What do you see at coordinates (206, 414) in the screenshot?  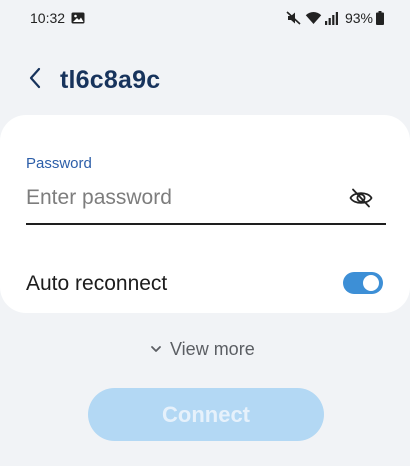 I see `connect-button: Connect` at bounding box center [206, 414].